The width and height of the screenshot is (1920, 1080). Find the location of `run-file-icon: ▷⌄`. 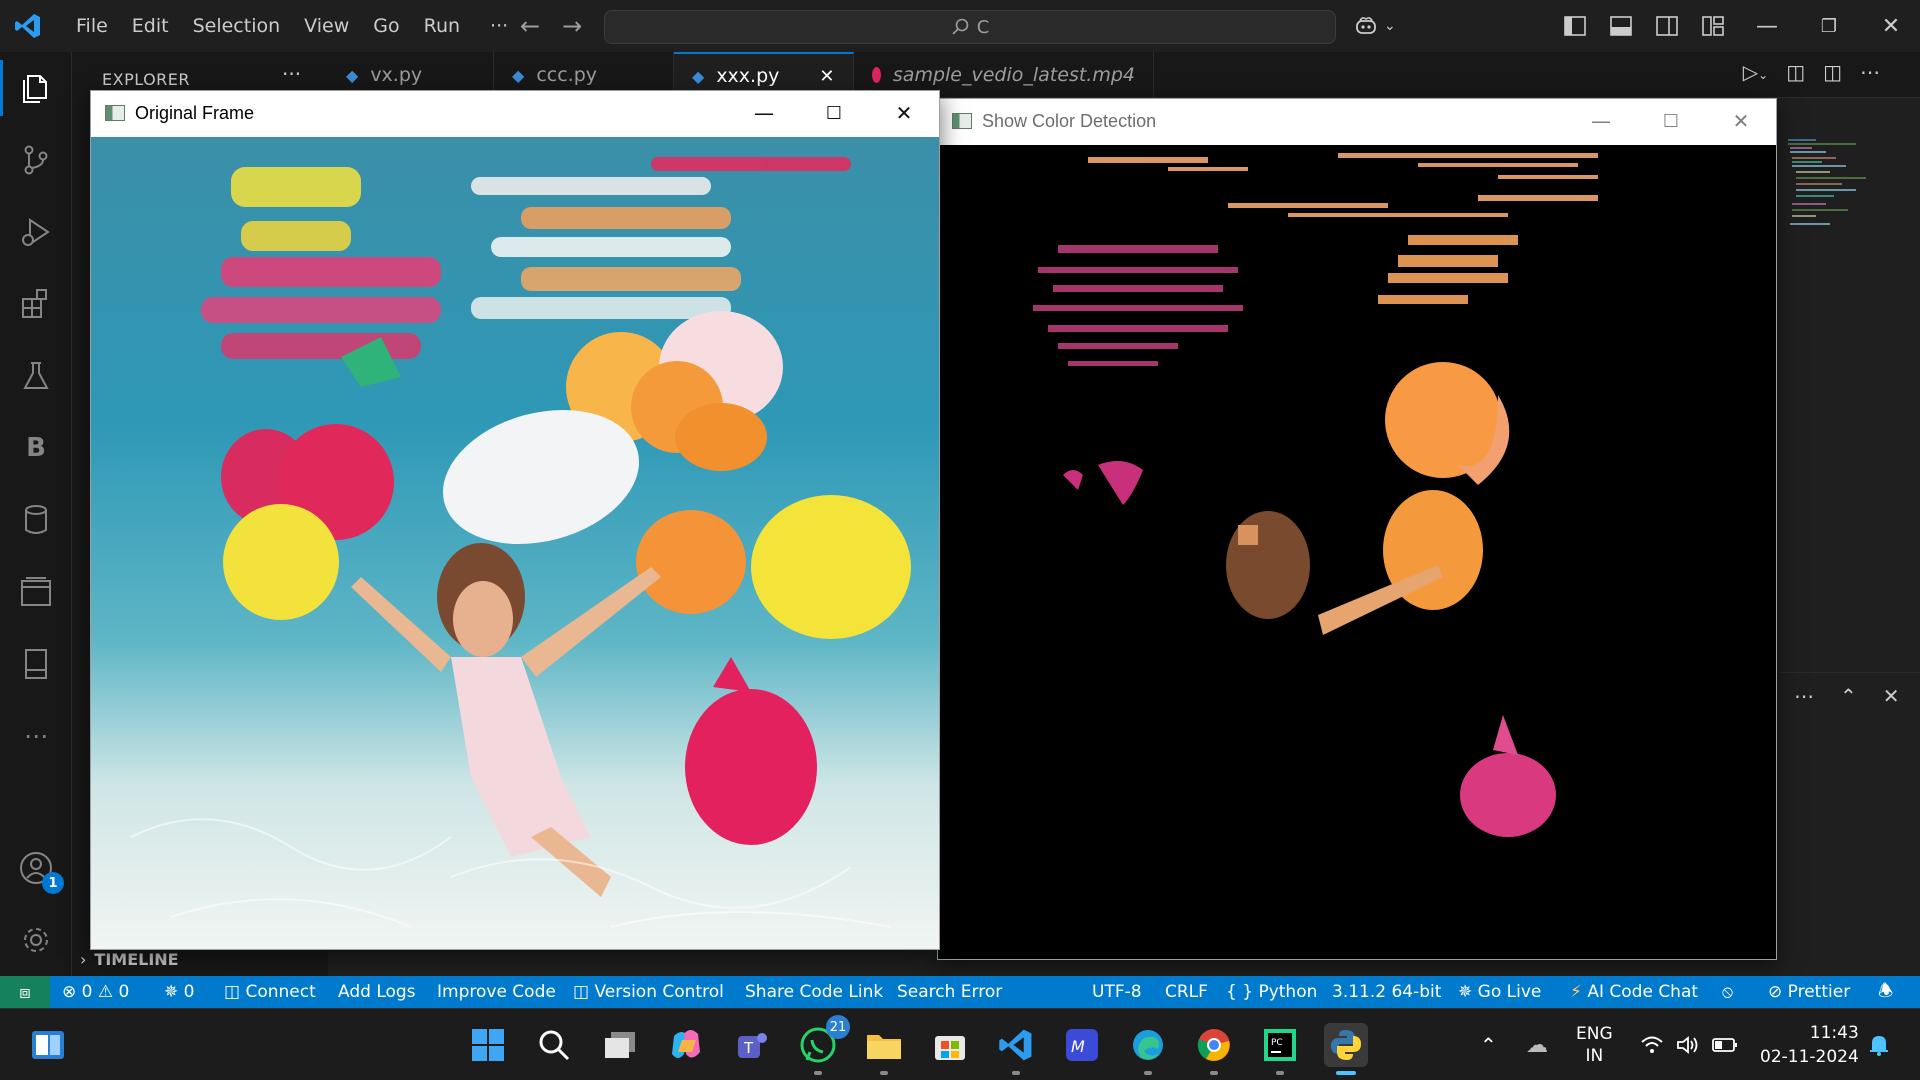

run-file-icon: ▷⌄ is located at coordinates (1755, 72).